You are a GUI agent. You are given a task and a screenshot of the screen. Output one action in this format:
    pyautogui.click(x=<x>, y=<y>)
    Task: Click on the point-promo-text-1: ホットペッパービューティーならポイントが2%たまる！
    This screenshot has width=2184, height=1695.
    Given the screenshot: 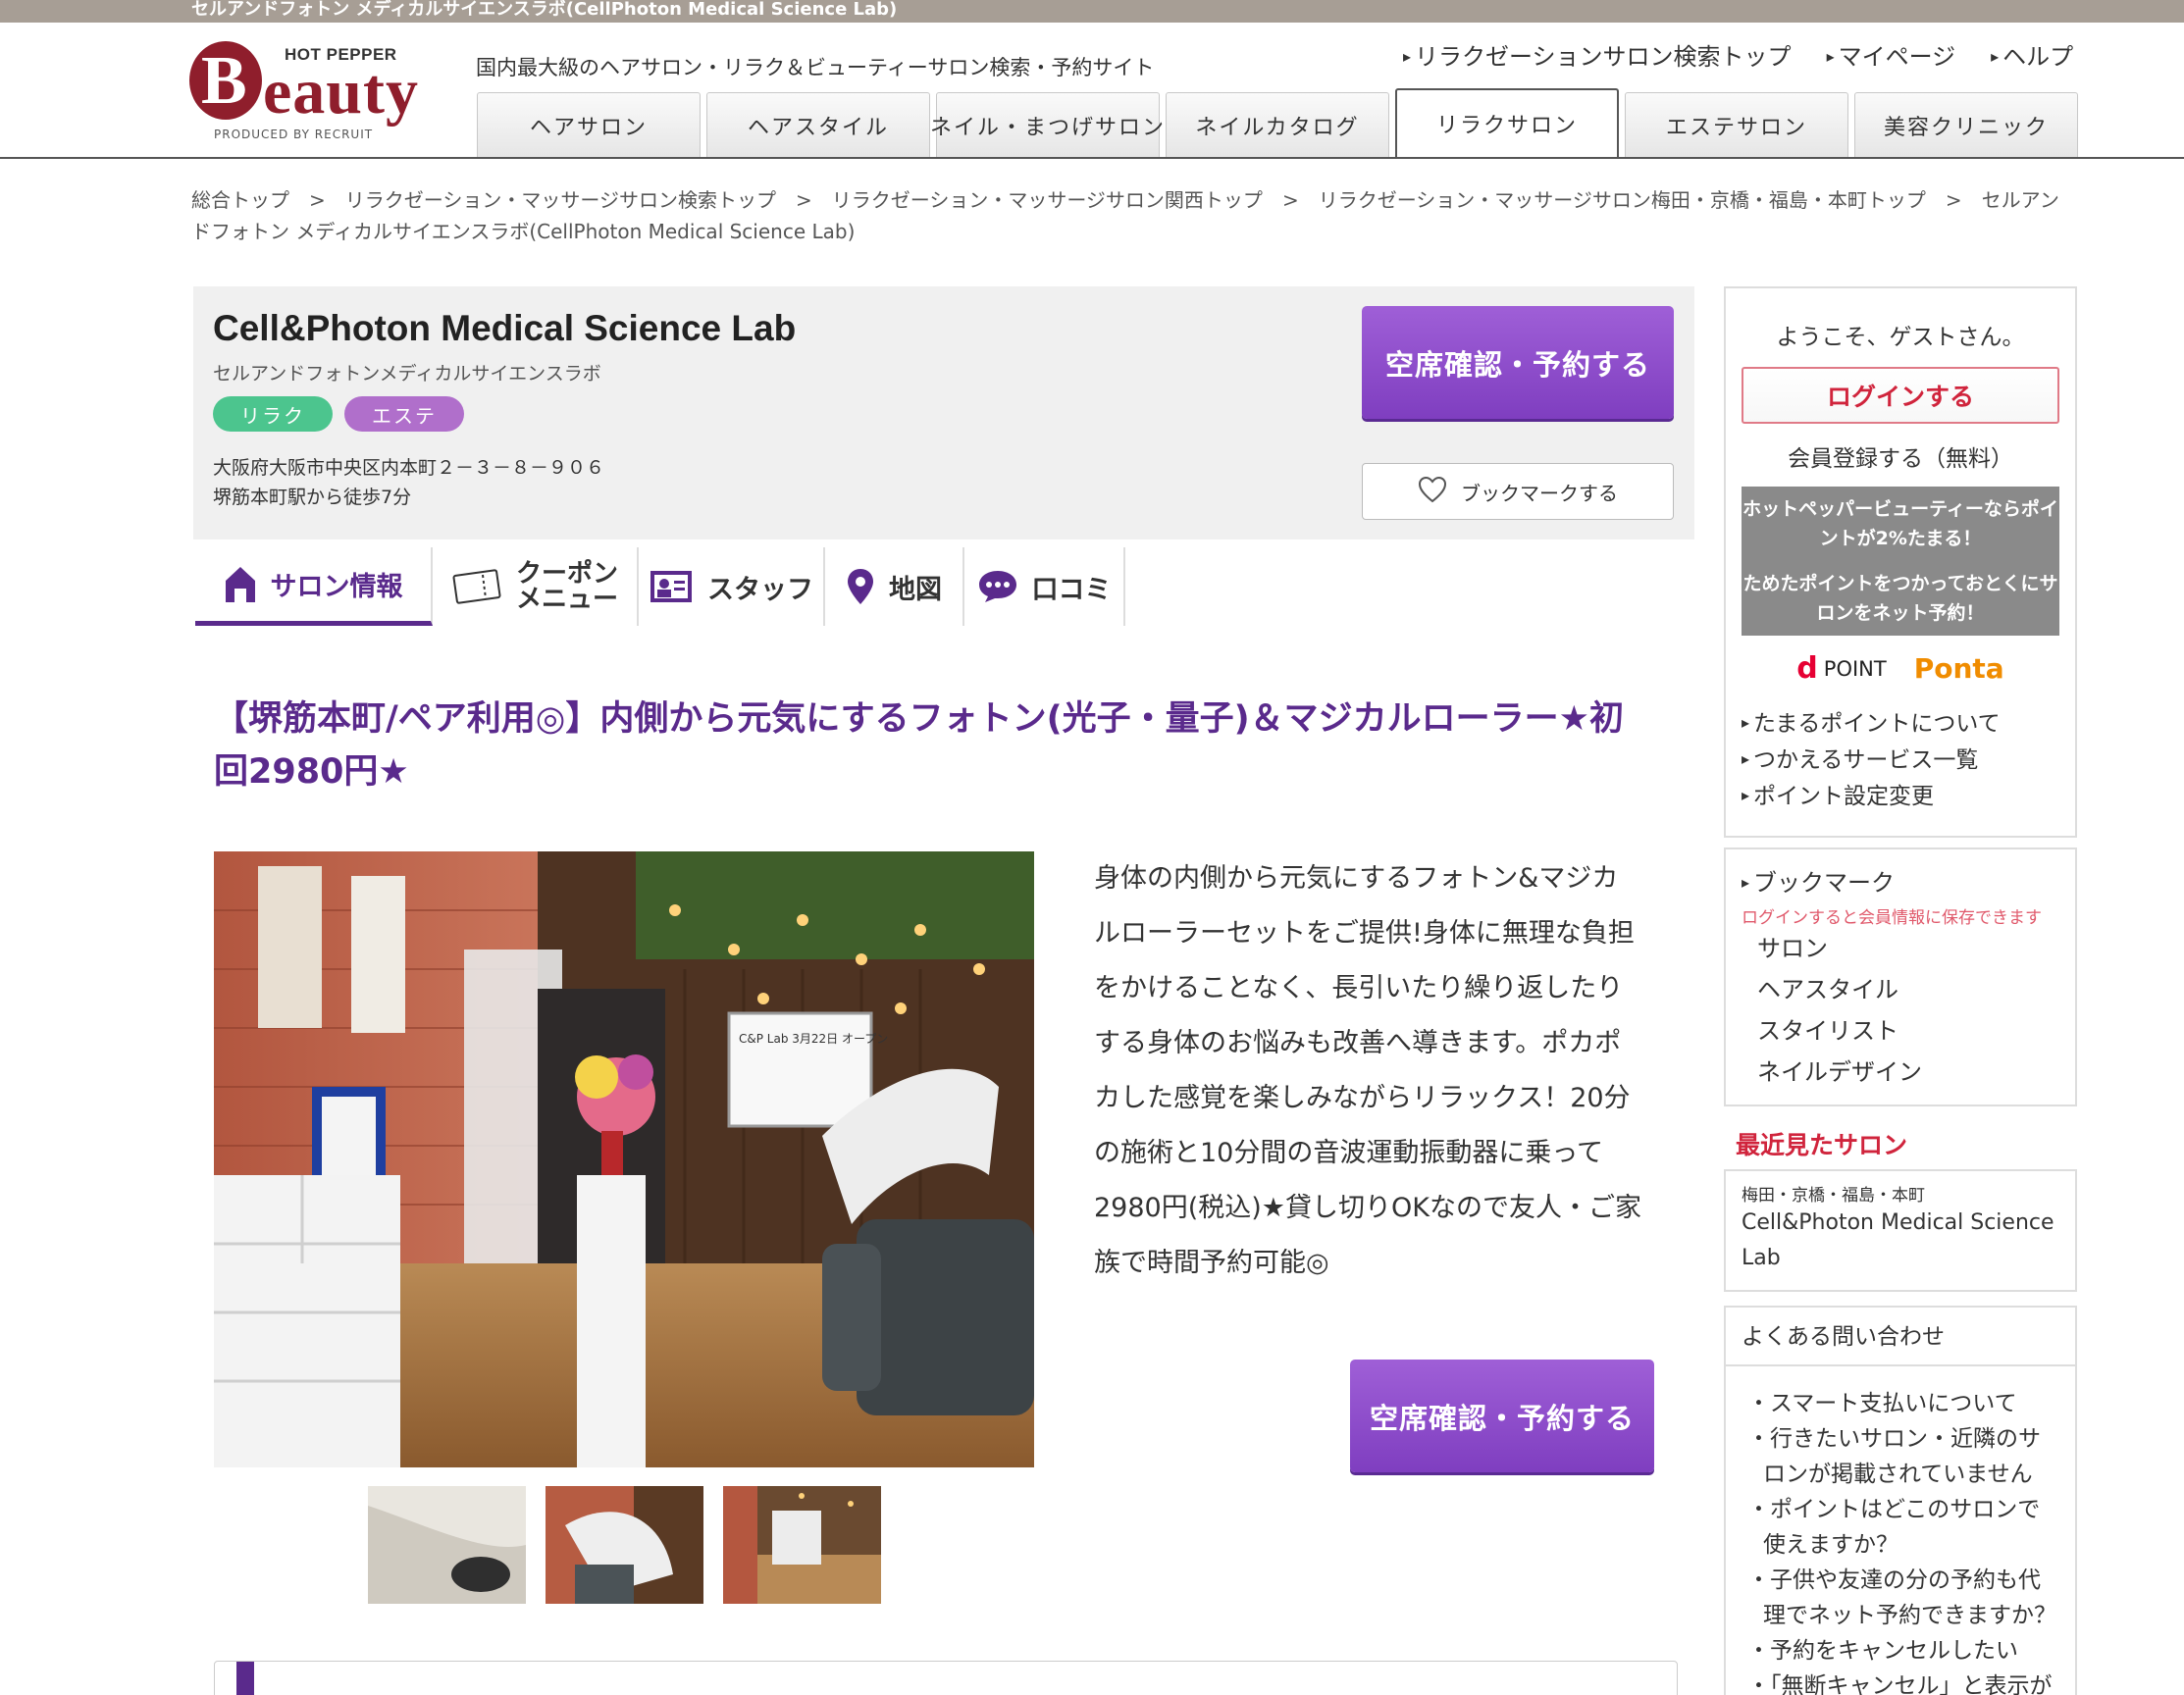 What is the action you would take?
    pyautogui.click(x=1900, y=523)
    